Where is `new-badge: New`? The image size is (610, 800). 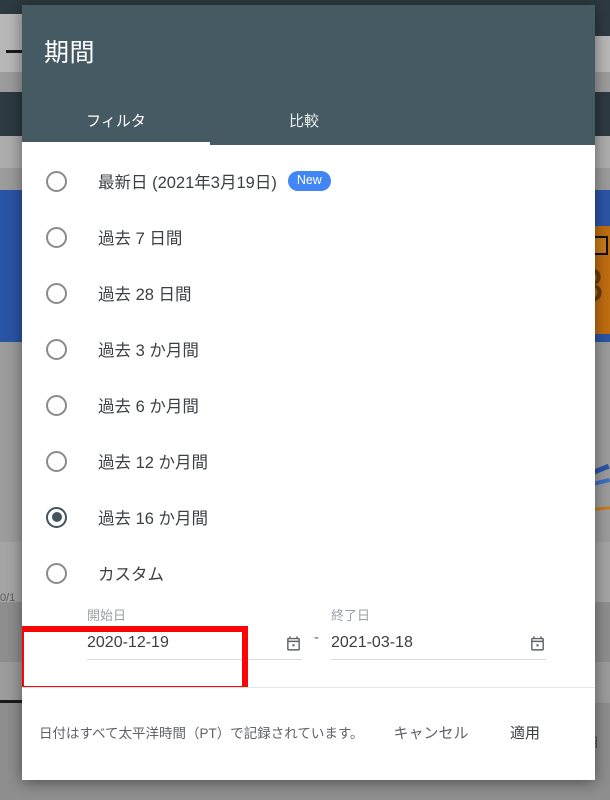
new-badge: New is located at coordinates (309, 181).